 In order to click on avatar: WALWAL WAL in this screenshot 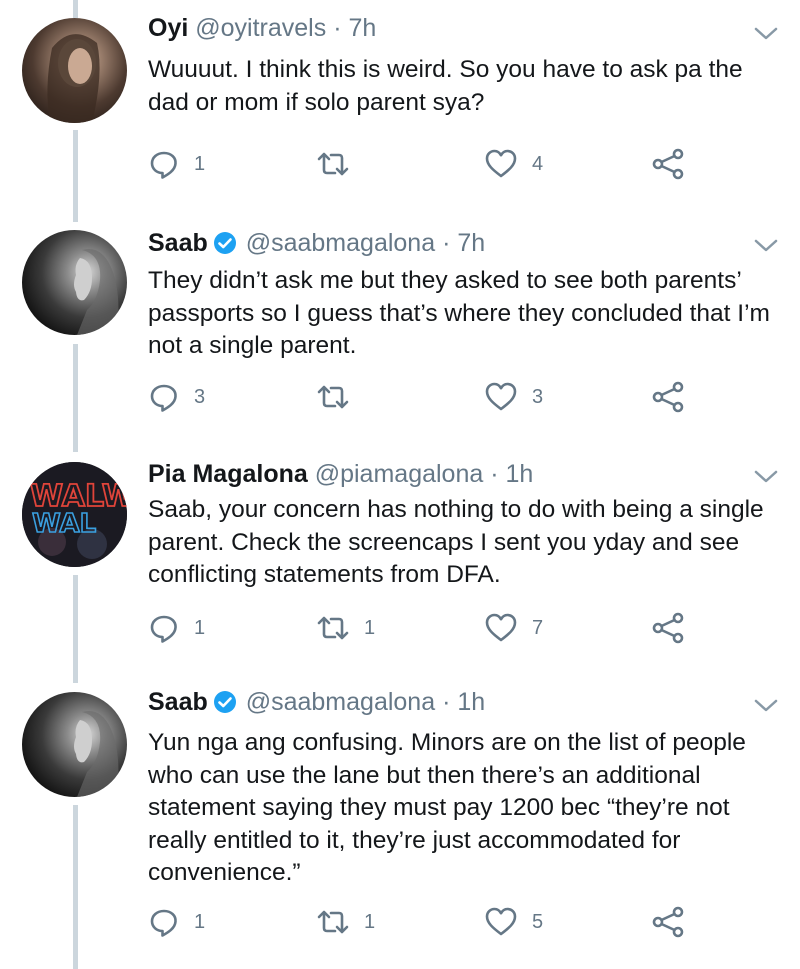, I will do `click(74, 514)`.